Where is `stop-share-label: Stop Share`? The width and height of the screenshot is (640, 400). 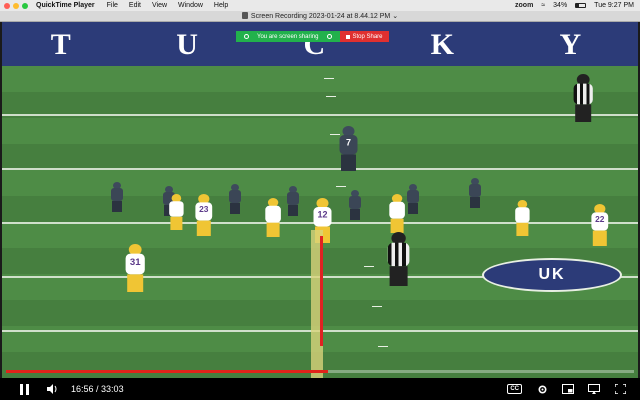 stop-share-label: Stop Share is located at coordinates (367, 36).